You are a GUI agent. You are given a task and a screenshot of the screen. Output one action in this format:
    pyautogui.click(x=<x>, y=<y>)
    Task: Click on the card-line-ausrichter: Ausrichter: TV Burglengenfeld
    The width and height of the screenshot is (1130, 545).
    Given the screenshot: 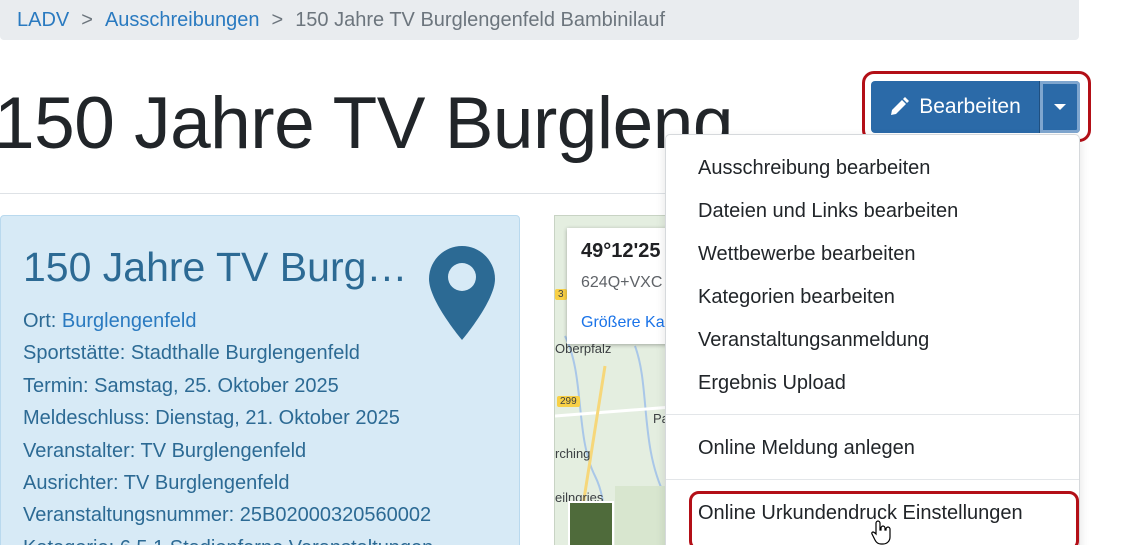 What is the action you would take?
    pyautogui.click(x=156, y=483)
    